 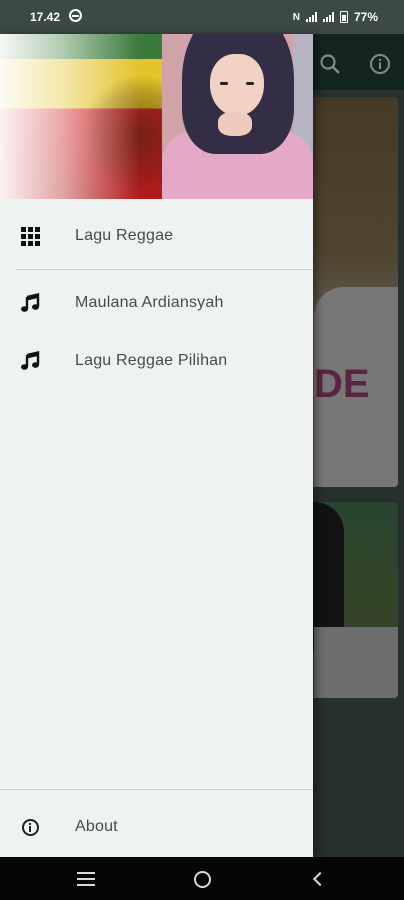 I want to click on drawer-item-lagu-reggae: Lagu Reggae, so click(x=156, y=236).